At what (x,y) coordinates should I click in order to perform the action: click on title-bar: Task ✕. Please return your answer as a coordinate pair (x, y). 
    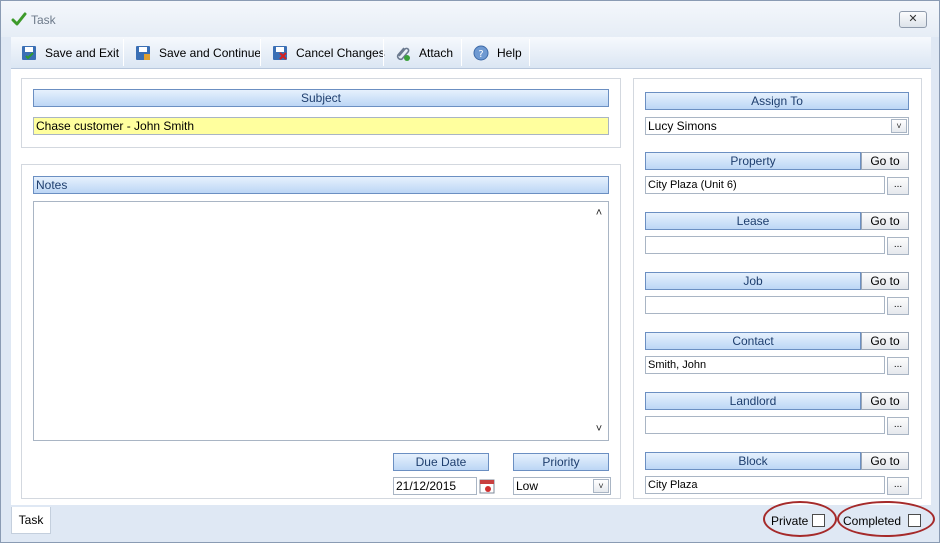
    Looking at the image, I should click on (470, 19).